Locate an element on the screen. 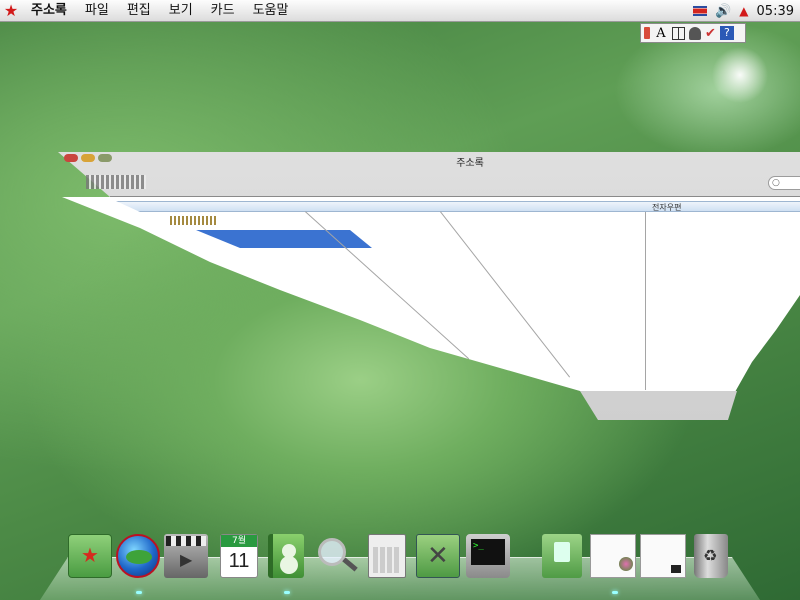  calendar-month: 7월 is located at coordinates (239, 541).